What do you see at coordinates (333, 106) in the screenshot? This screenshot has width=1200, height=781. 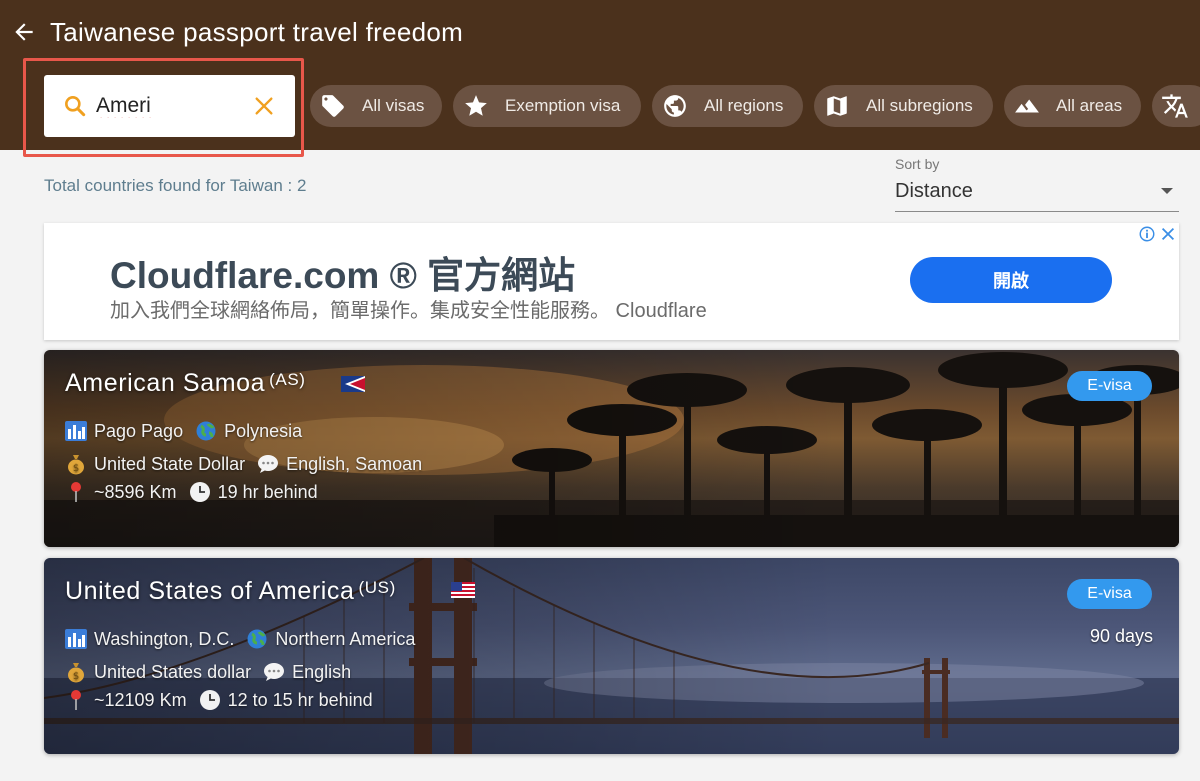 I see `tag-icon` at bounding box center [333, 106].